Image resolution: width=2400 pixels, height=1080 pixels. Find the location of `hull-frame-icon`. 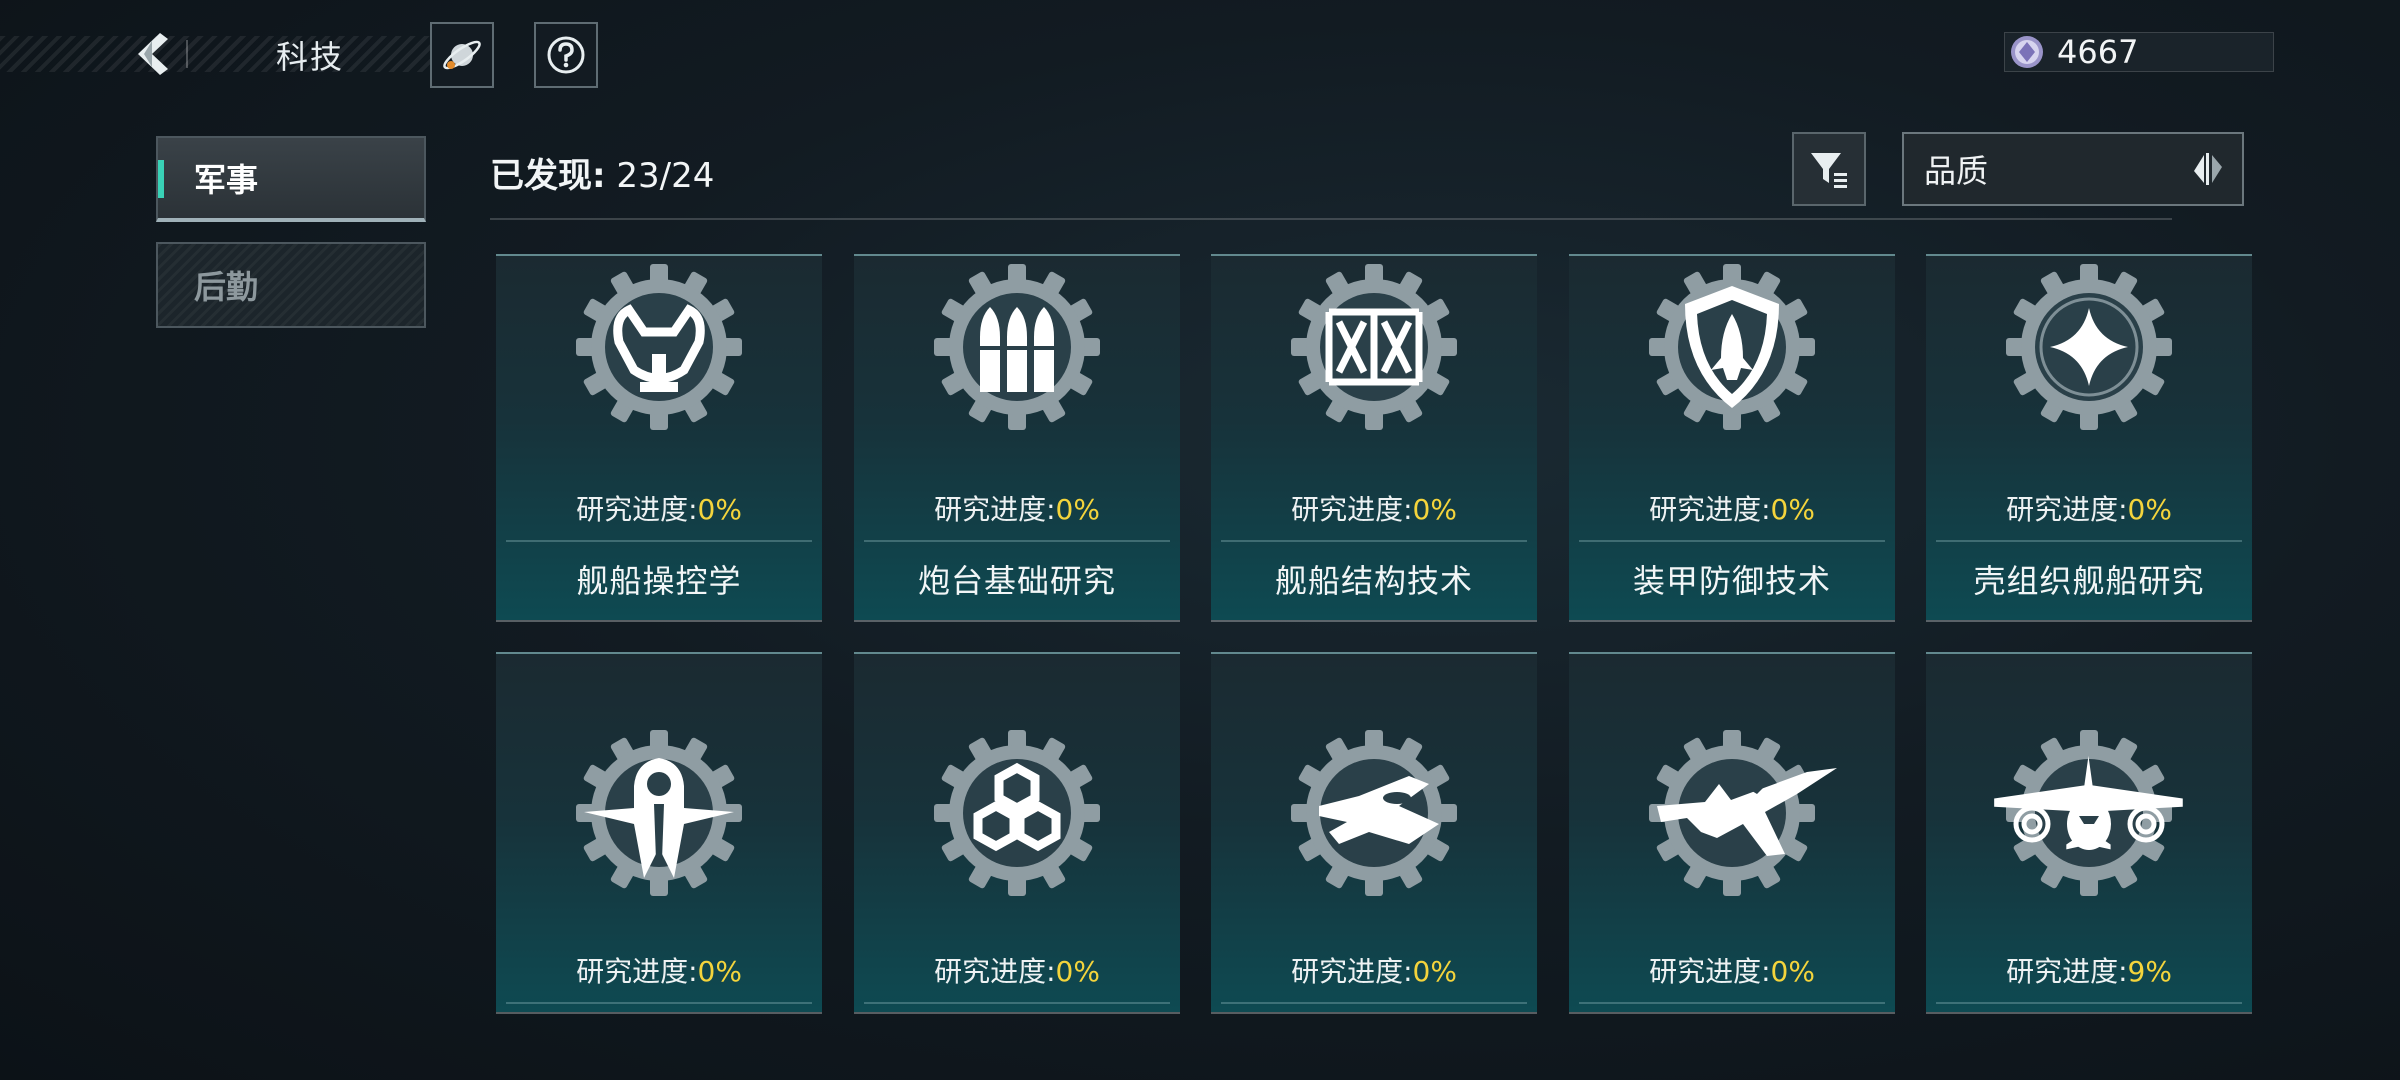

hull-frame-icon is located at coordinates (1374, 347).